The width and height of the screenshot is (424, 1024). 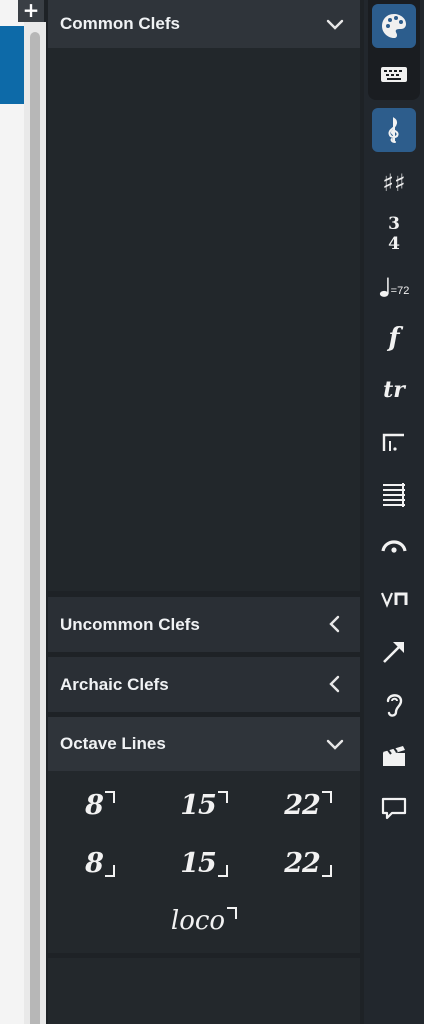 What do you see at coordinates (308, 805) in the screenshot?
I see `octave-22ma-alta: 22` at bounding box center [308, 805].